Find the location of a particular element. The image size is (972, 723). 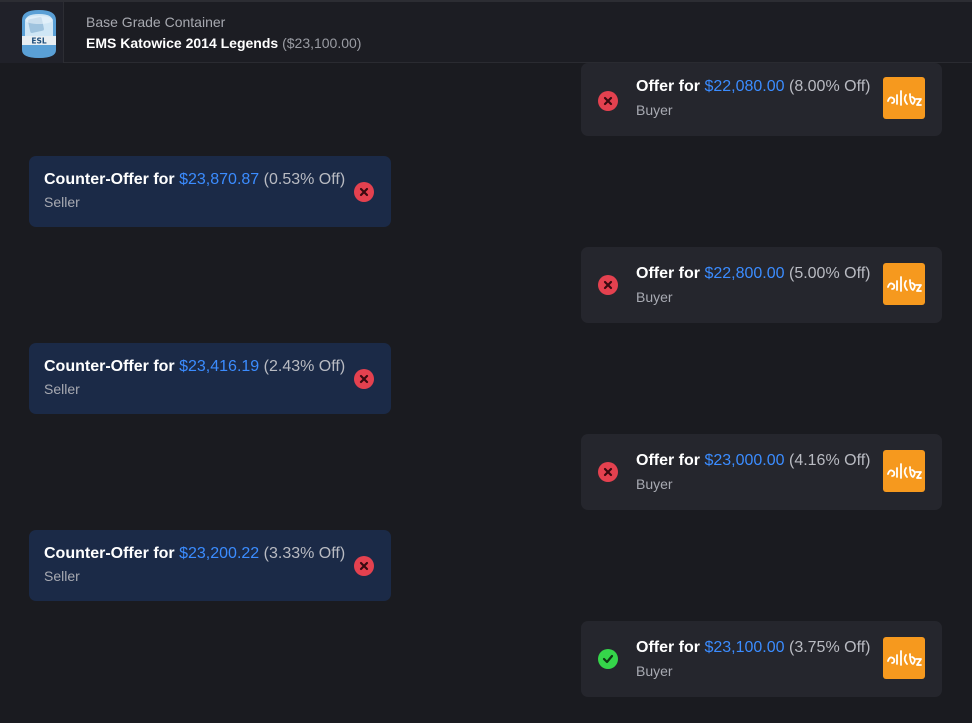

offer-line: Offer for $23,000.00 (4.16% Off) is located at coordinates (753, 461).